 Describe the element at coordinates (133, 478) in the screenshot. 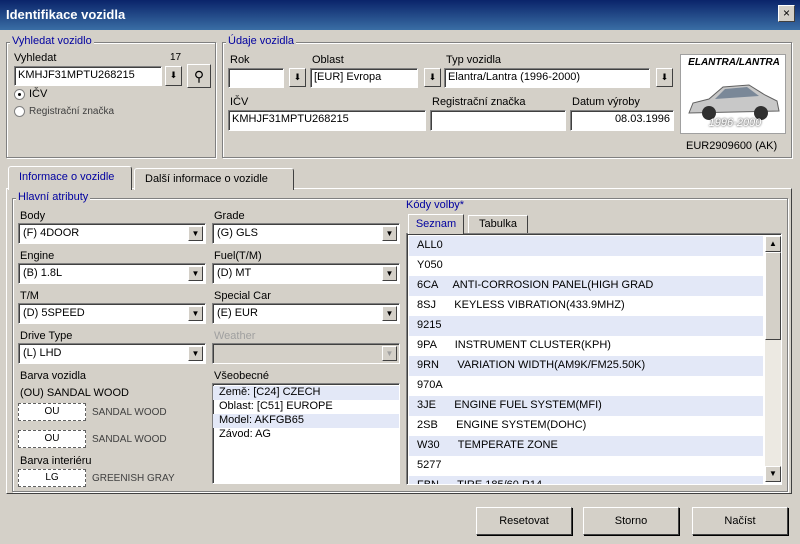

I see `interior-name: GREENISH GRAY` at that location.